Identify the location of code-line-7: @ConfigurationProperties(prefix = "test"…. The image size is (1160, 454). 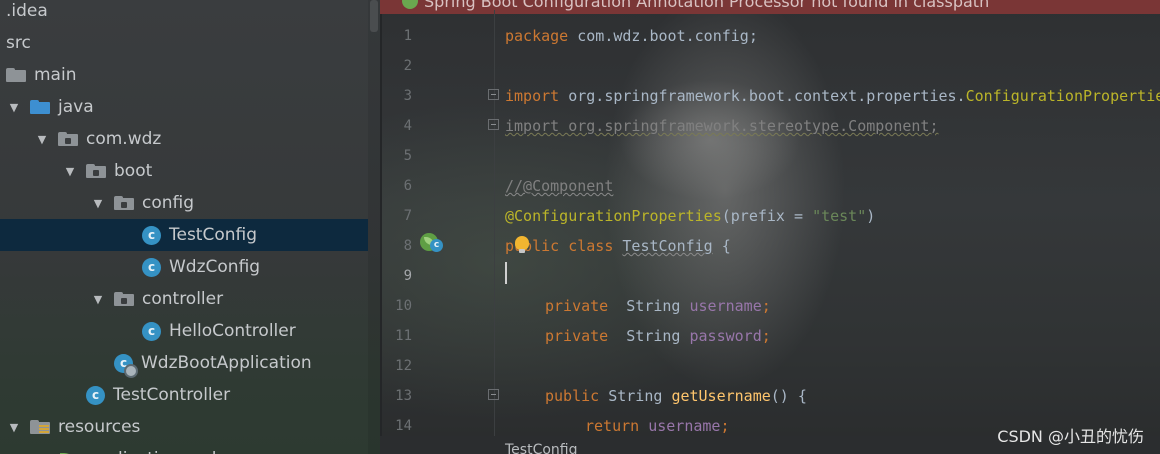
(690, 216).